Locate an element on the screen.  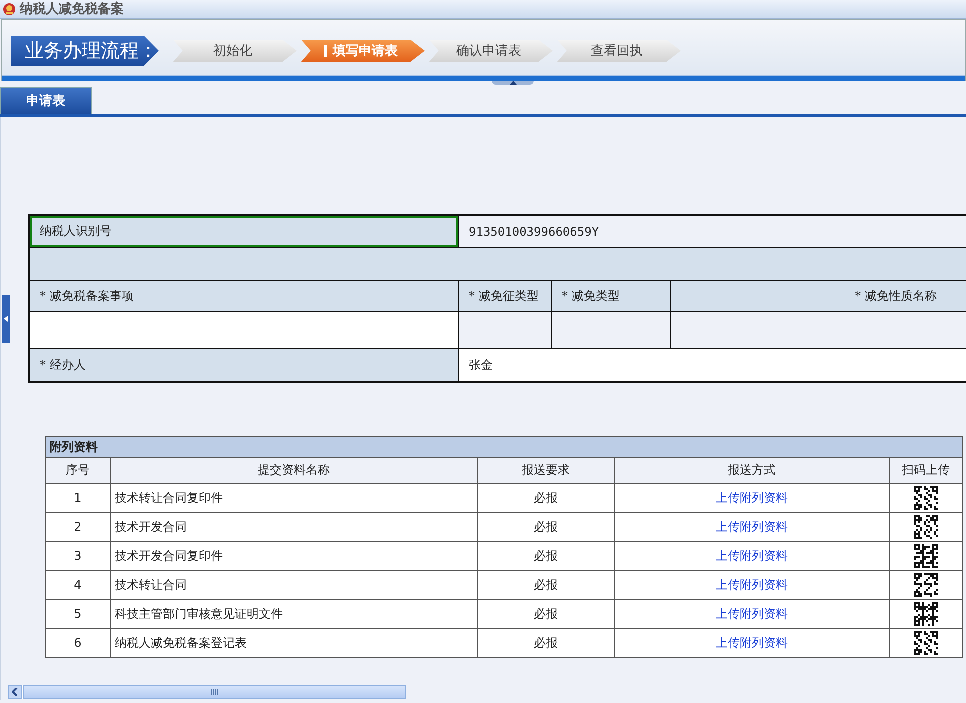
document-name: 技术开发合同 is located at coordinates (294, 527).